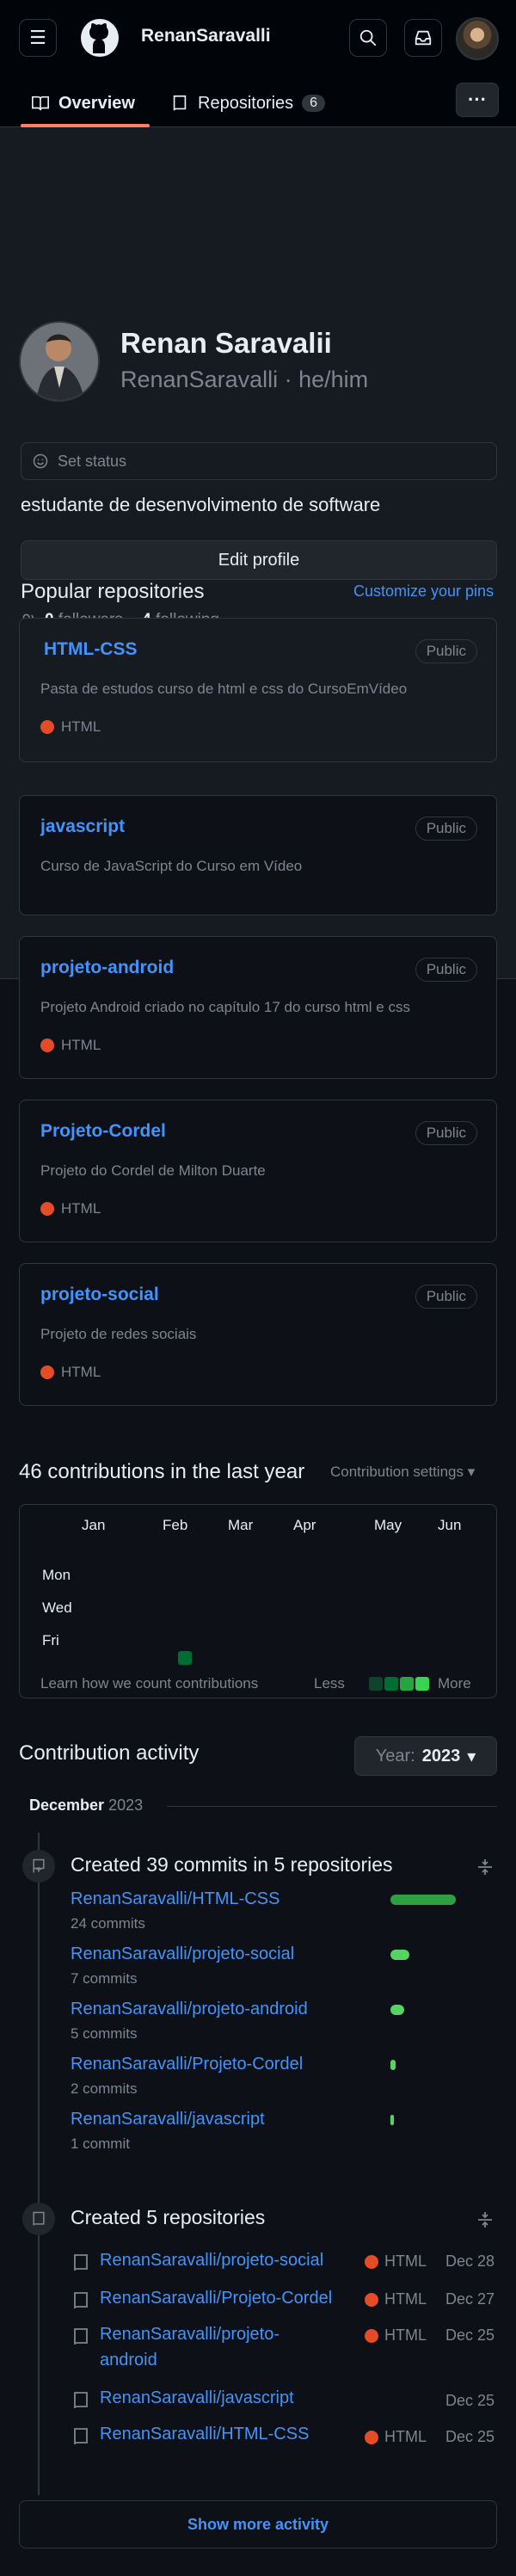 This screenshot has height=2576, width=516. I want to click on contribution-cell, so click(185, 1658).